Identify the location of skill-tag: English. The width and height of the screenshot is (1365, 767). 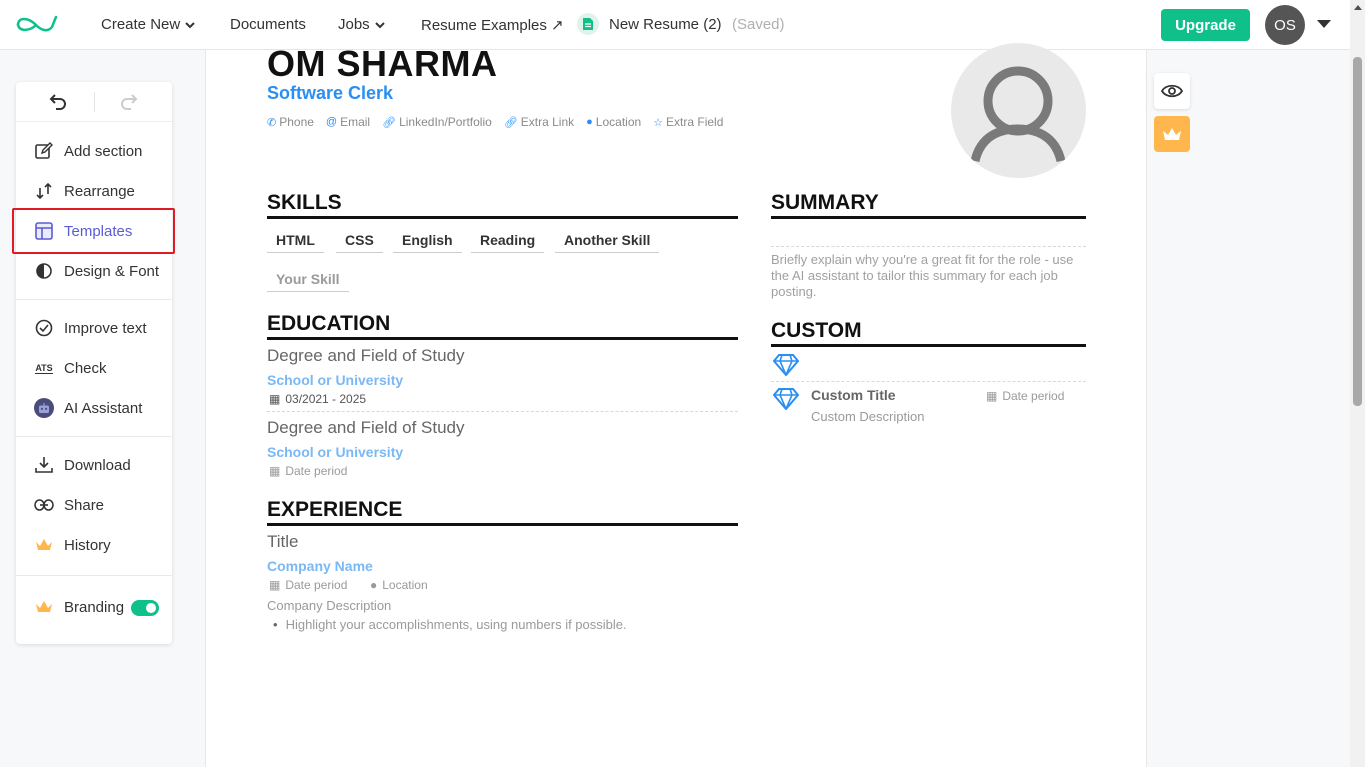
(427, 240).